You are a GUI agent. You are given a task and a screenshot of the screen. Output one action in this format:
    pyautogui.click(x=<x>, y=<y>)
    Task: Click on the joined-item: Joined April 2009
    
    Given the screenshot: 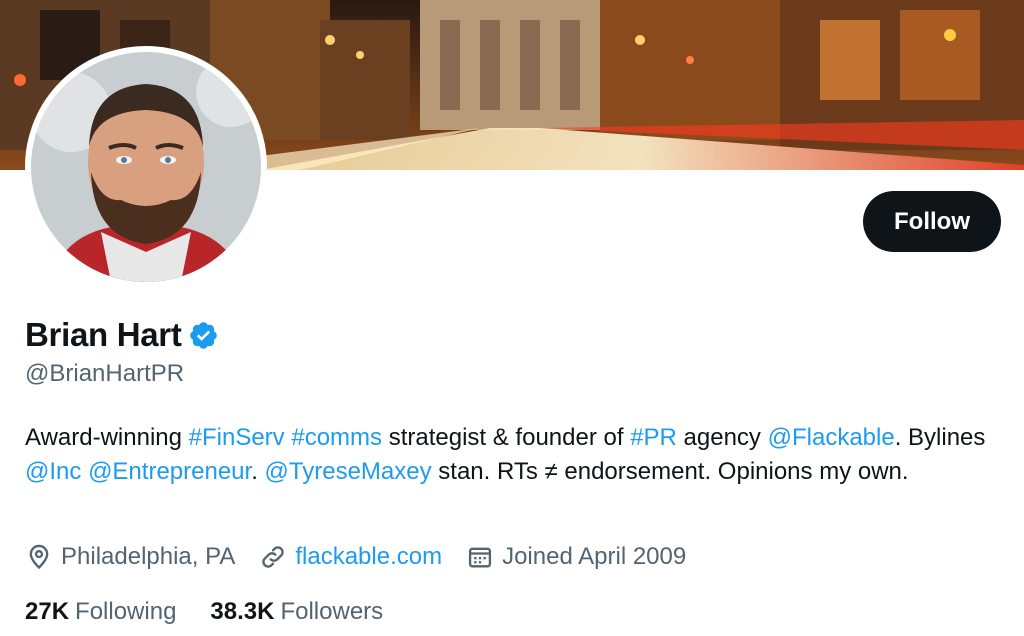 What is the action you would take?
    pyautogui.click(x=576, y=557)
    